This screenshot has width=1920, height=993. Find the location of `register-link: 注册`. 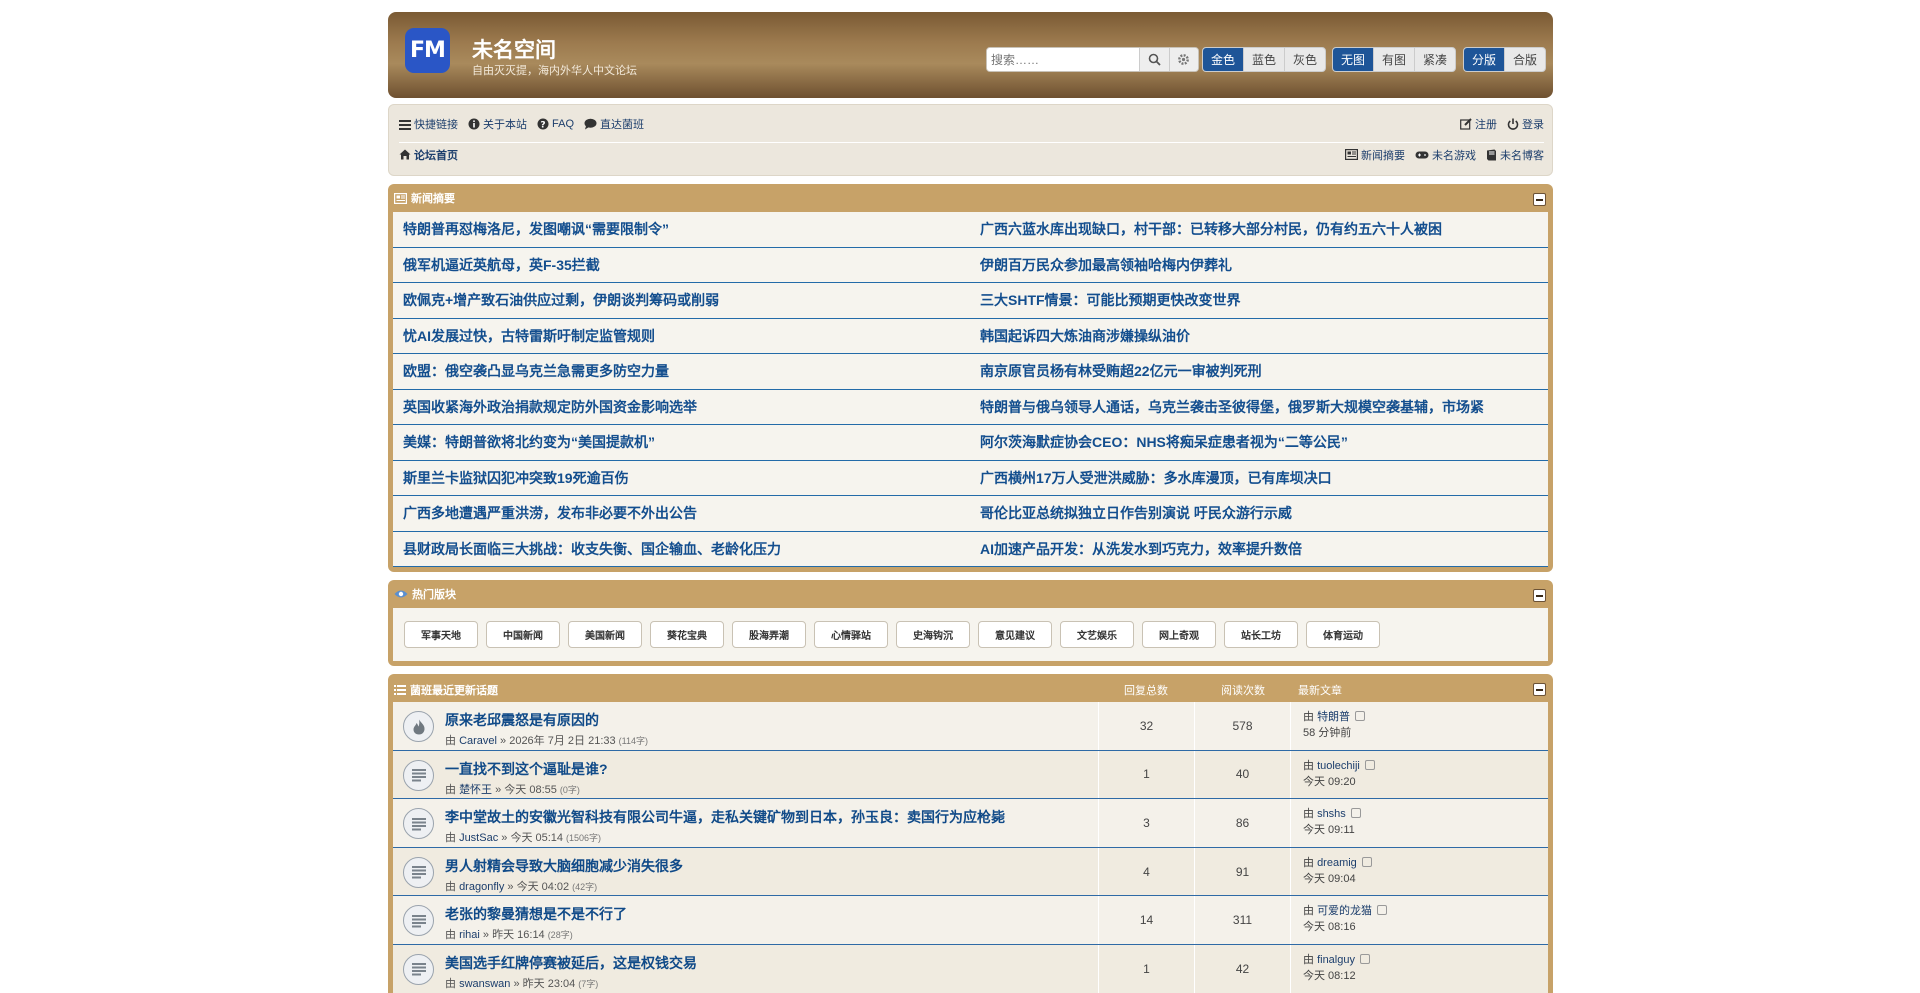

register-link: 注册 is located at coordinates (1478, 124).